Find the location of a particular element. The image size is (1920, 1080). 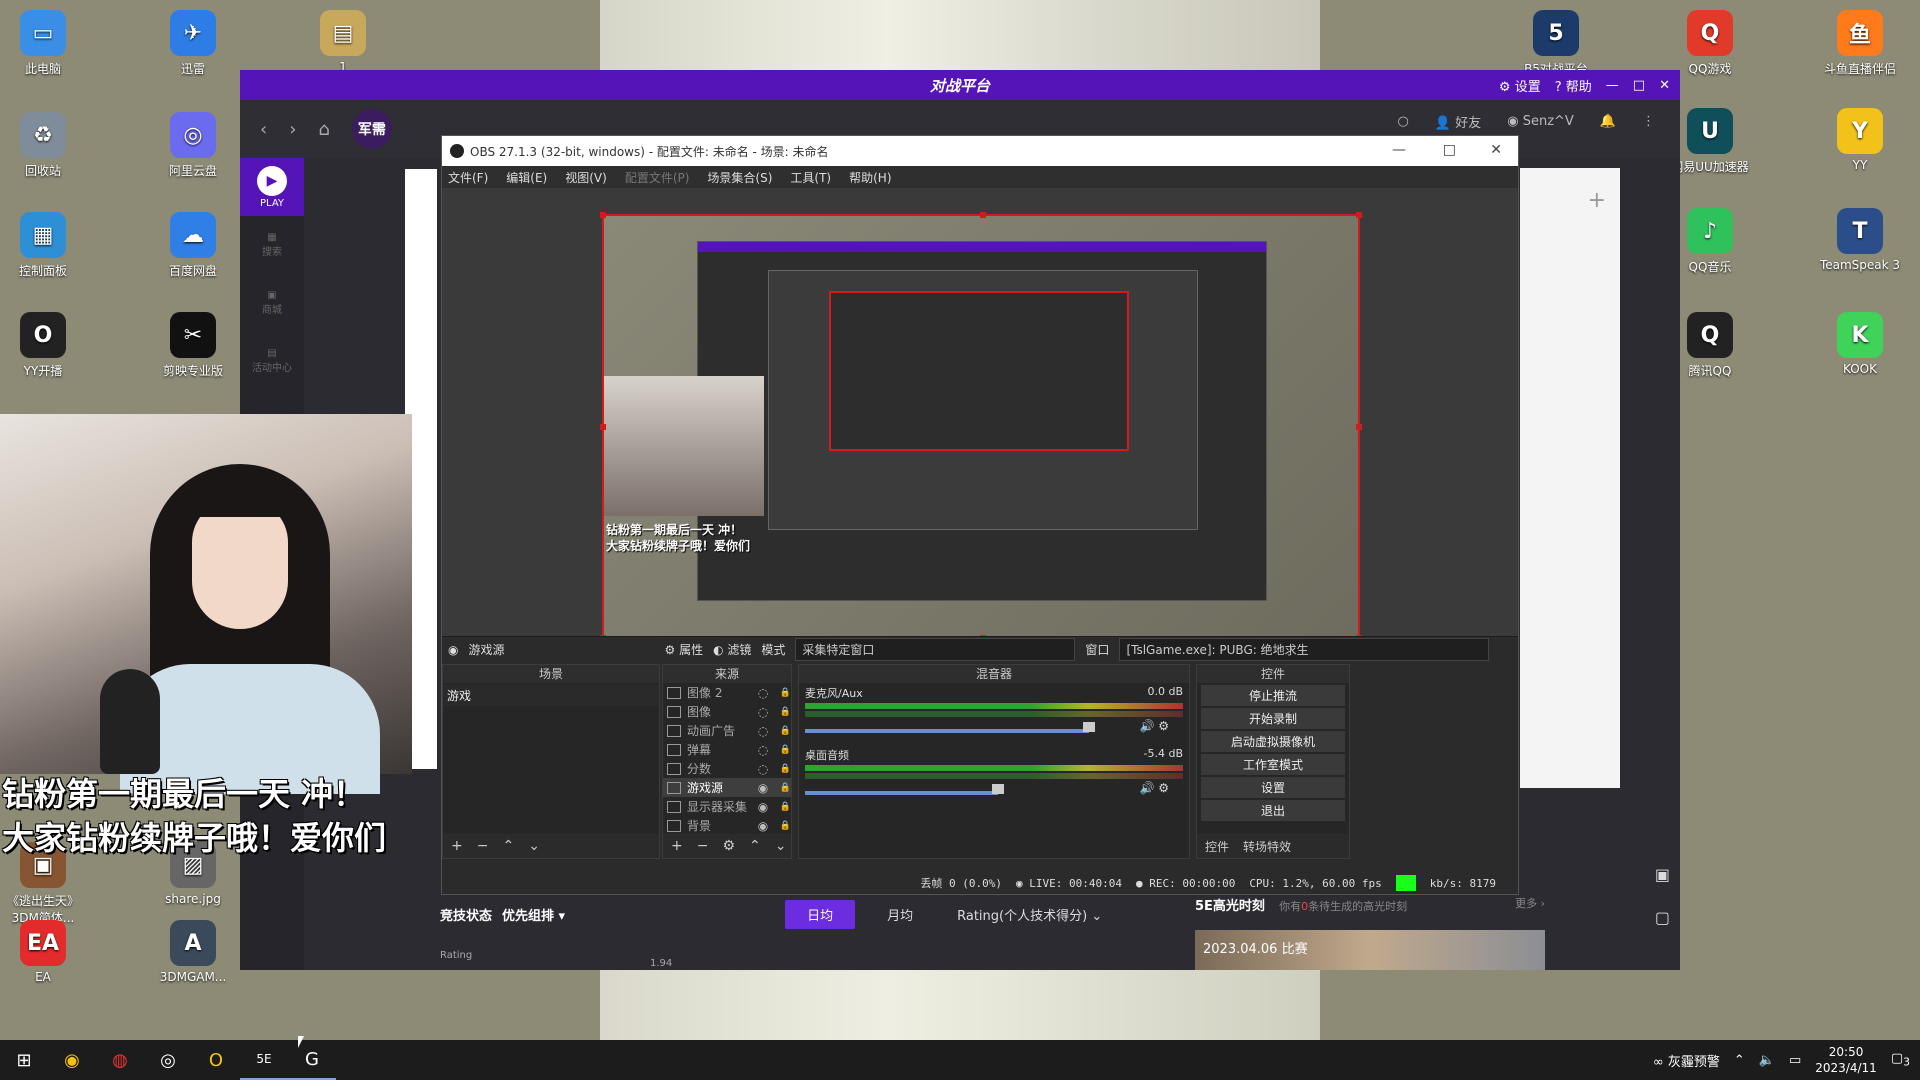

desktop-icon: Y YY is located at coordinates (1860, 140).